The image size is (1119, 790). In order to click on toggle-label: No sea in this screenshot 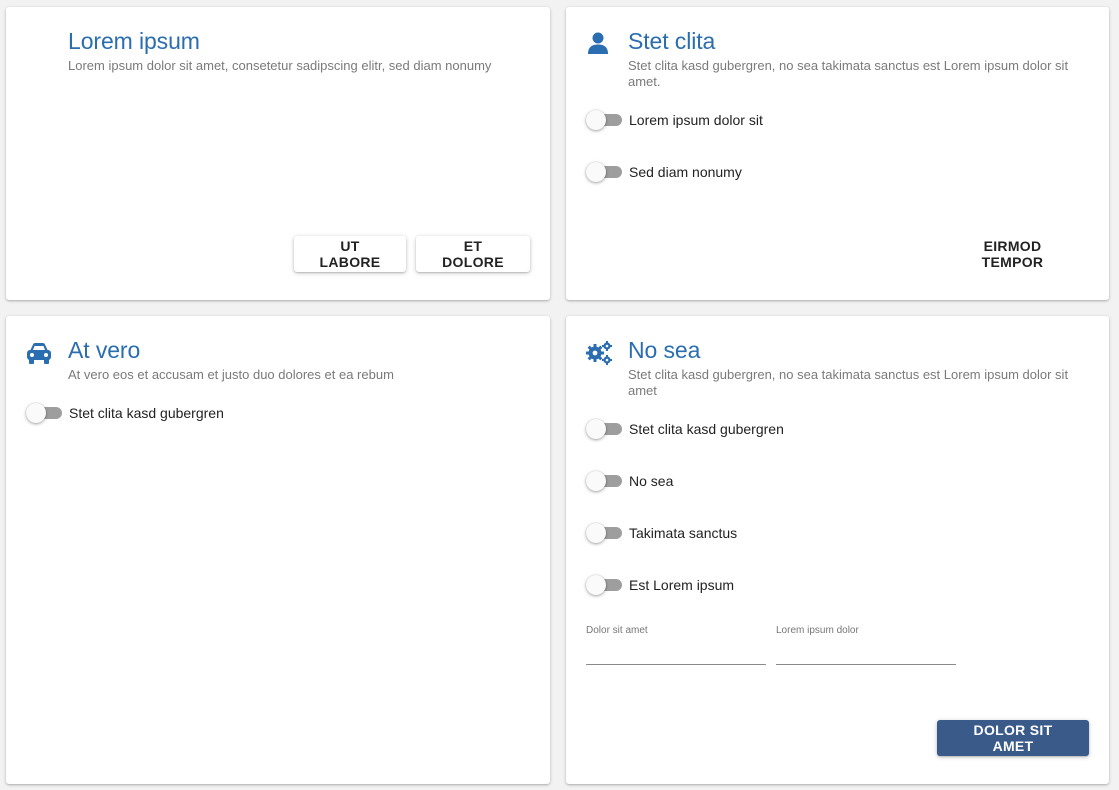, I will do `click(651, 481)`.